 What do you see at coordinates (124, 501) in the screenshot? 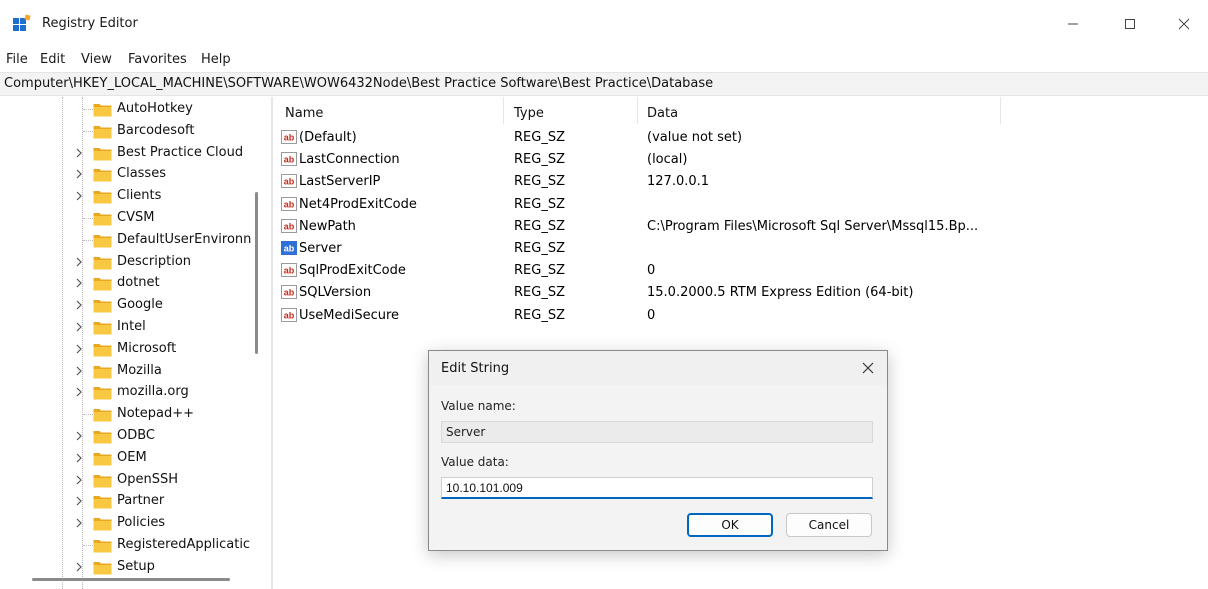
I see `tree-item: Partner` at bounding box center [124, 501].